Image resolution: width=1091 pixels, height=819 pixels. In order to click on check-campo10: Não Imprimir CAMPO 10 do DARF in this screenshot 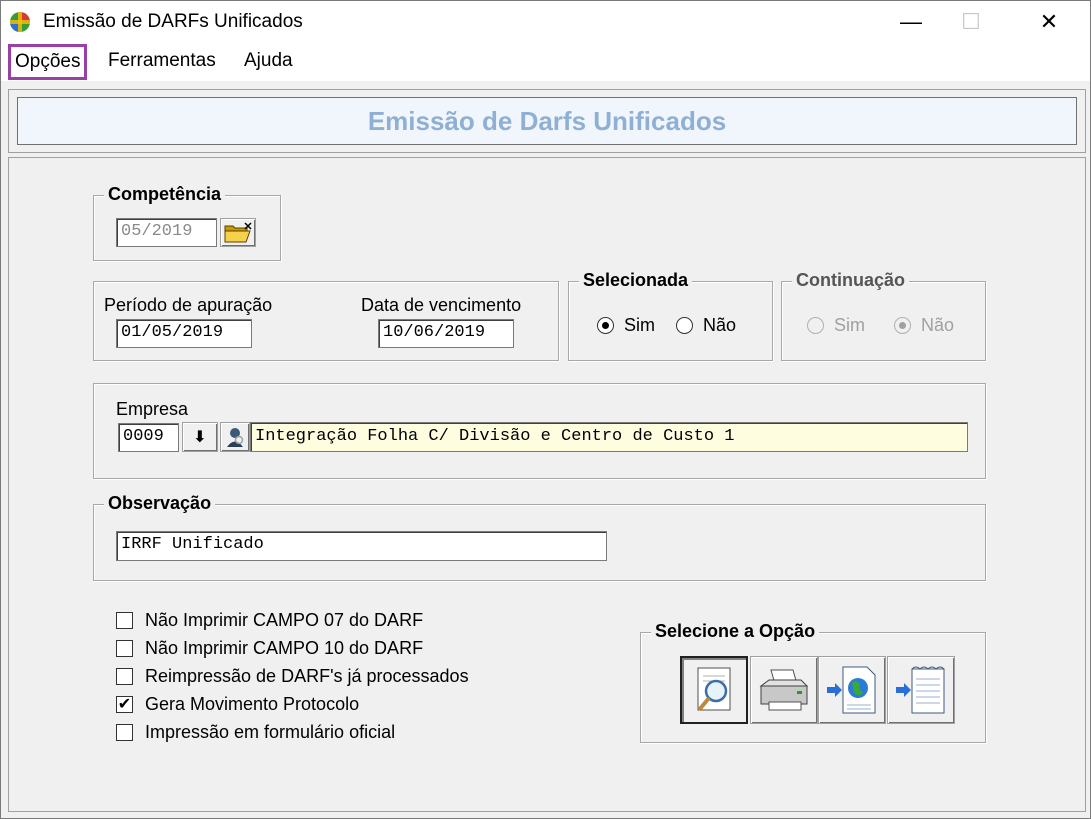, I will do `click(269, 648)`.